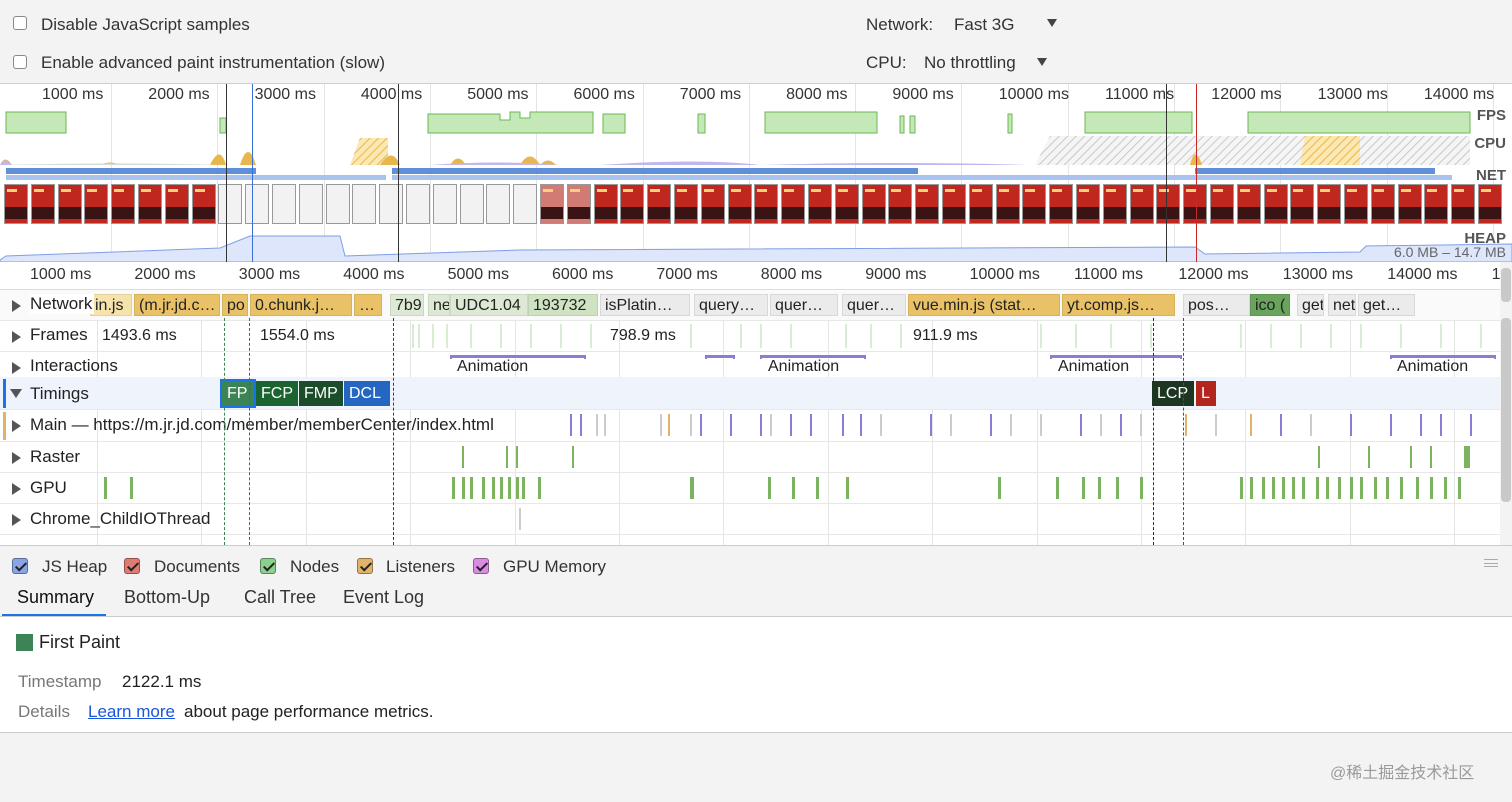  Describe the element at coordinates (1342, 305) in the screenshot. I see `network-request-bar: net` at that location.